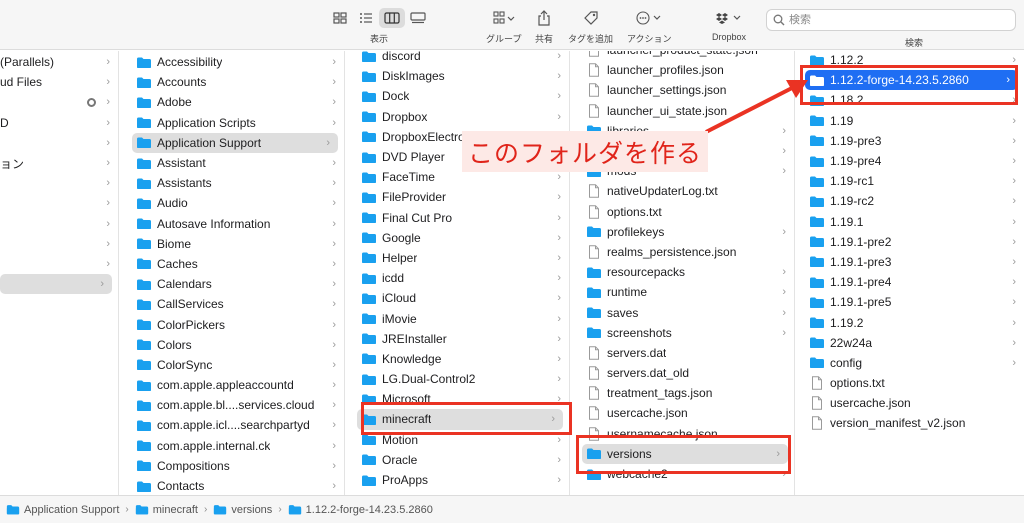 The height and width of the screenshot is (523, 1024). I want to click on folder-item: DiskImages ›, so click(461, 76).